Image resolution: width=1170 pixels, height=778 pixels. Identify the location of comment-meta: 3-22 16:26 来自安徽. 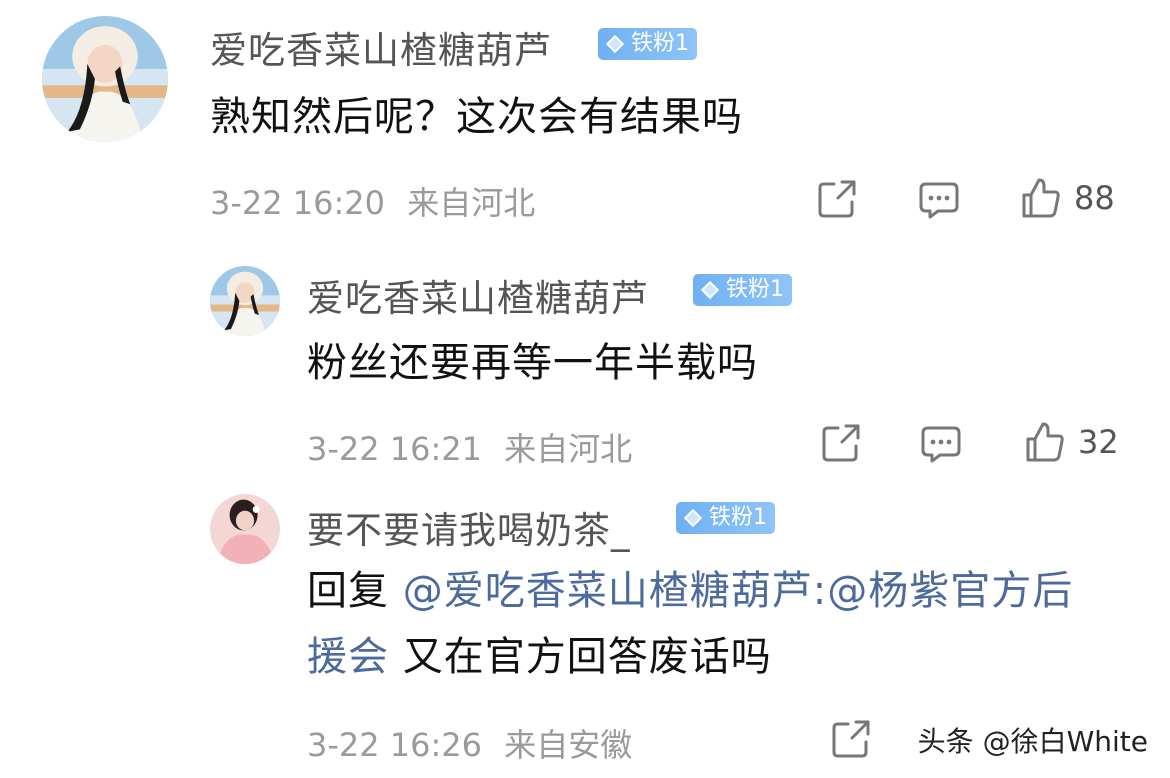
(469, 743).